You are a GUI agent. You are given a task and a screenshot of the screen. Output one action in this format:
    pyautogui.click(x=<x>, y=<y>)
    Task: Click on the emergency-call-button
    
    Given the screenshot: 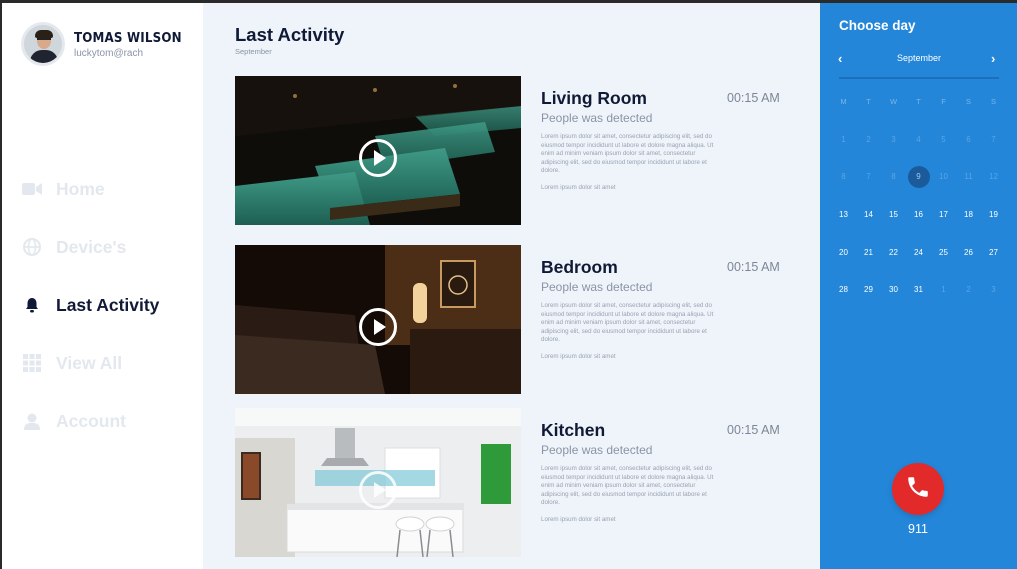 What is the action you would take?
    pyautogui.click(x=918, y=489)
    